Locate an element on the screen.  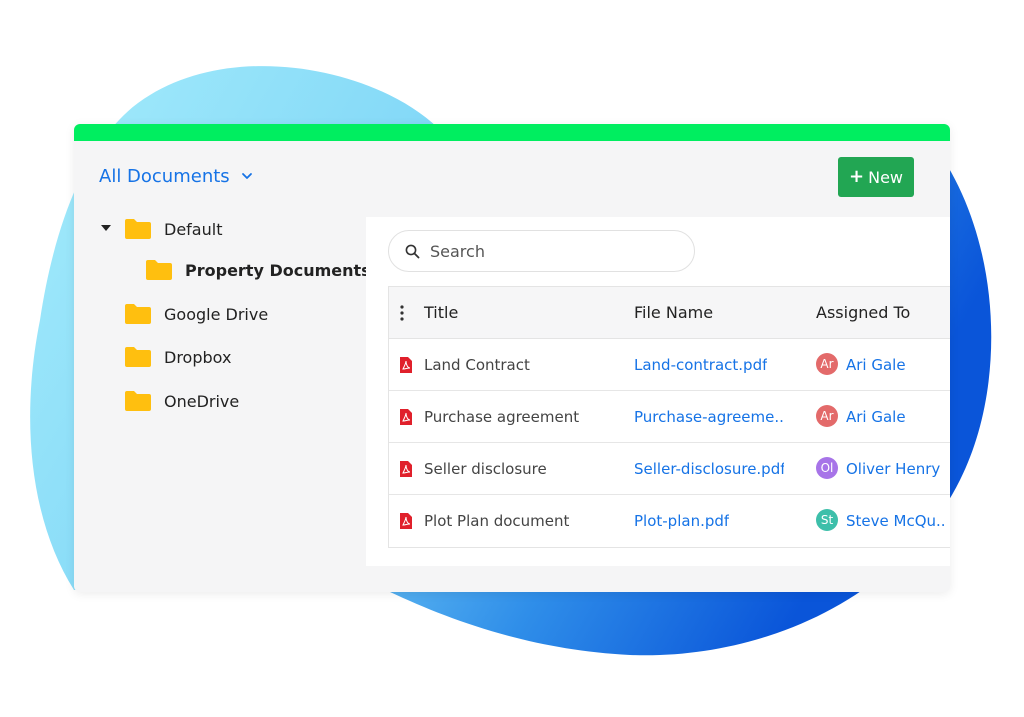
row-title: Purchase agreement is located at coordinates (502, 417).